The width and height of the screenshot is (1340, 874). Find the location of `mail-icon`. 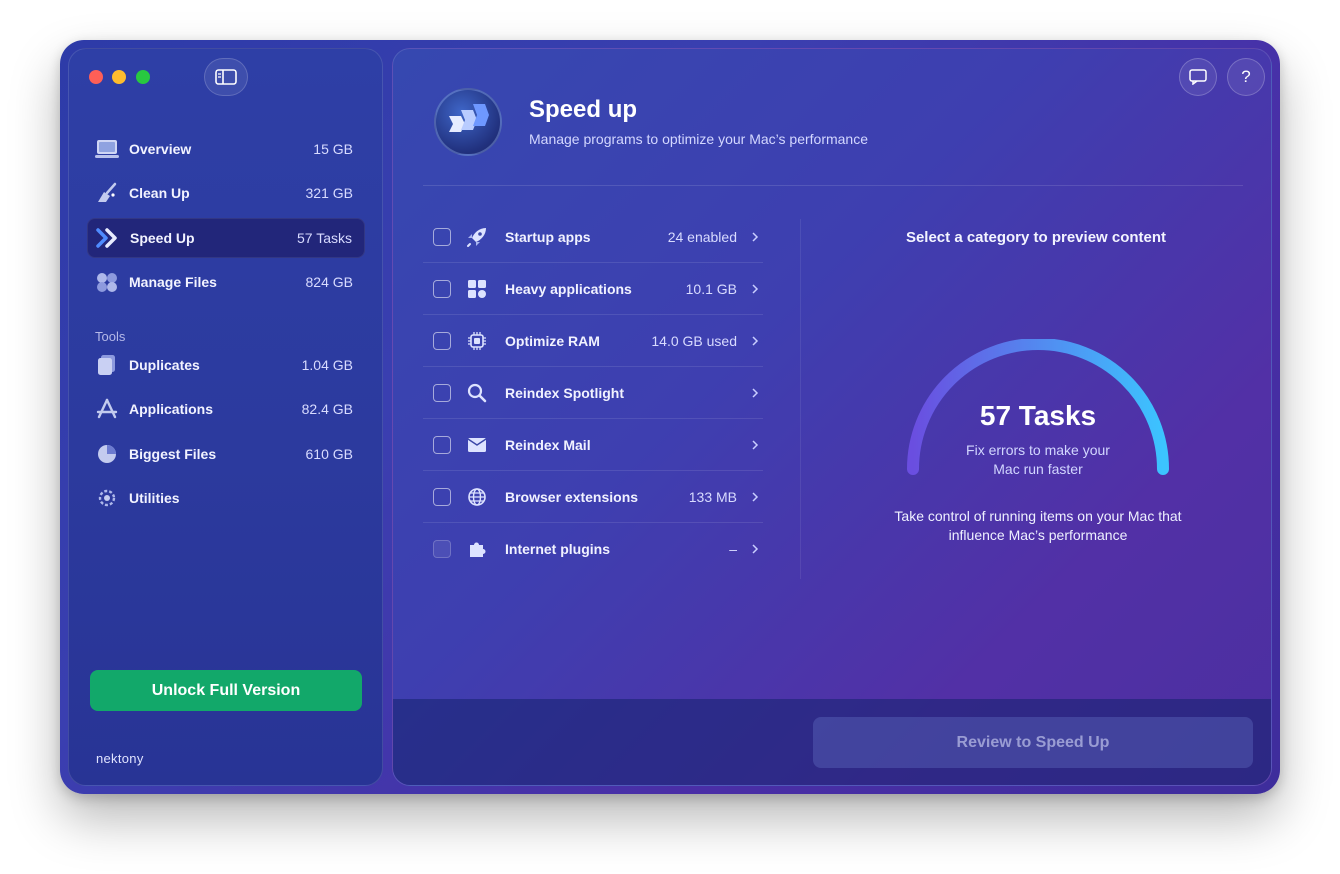

mail-icon is located at coordinates (477, 445).